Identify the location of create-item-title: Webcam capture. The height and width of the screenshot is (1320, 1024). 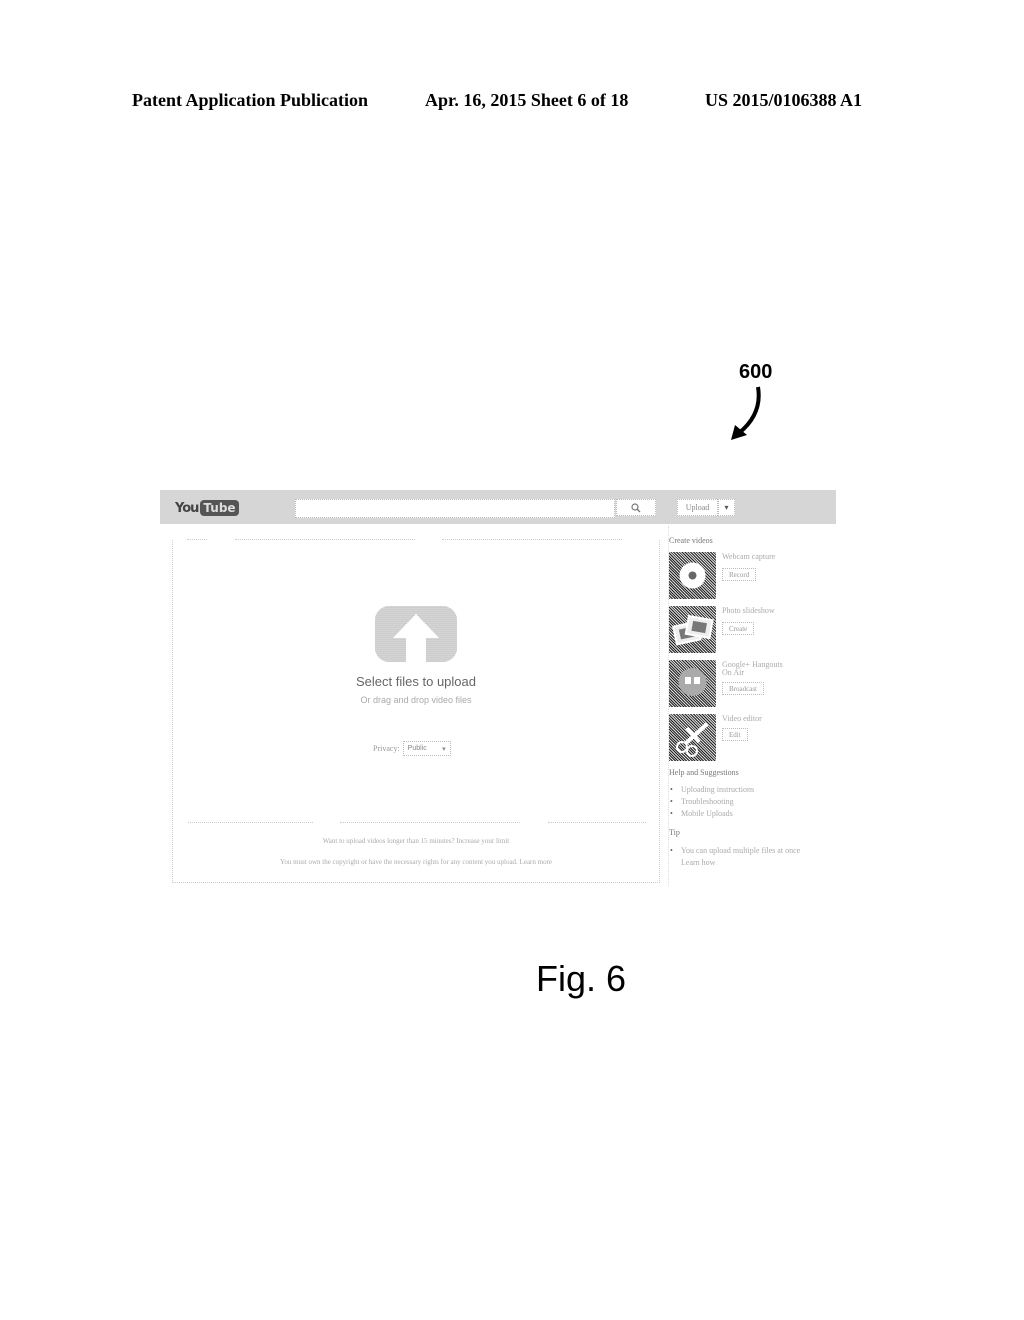
(749, 556).